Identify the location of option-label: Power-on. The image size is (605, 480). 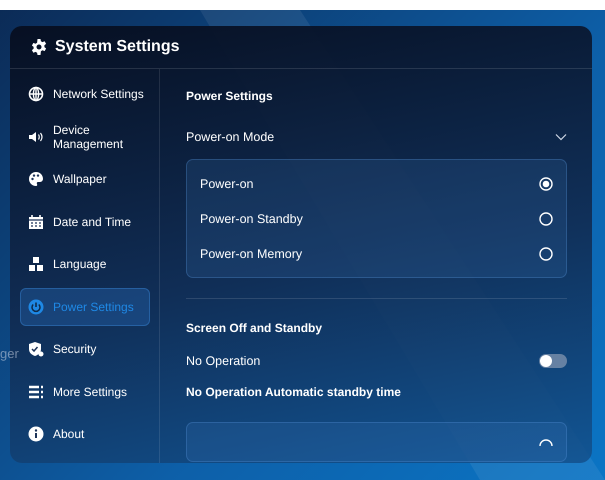
(227, 183).